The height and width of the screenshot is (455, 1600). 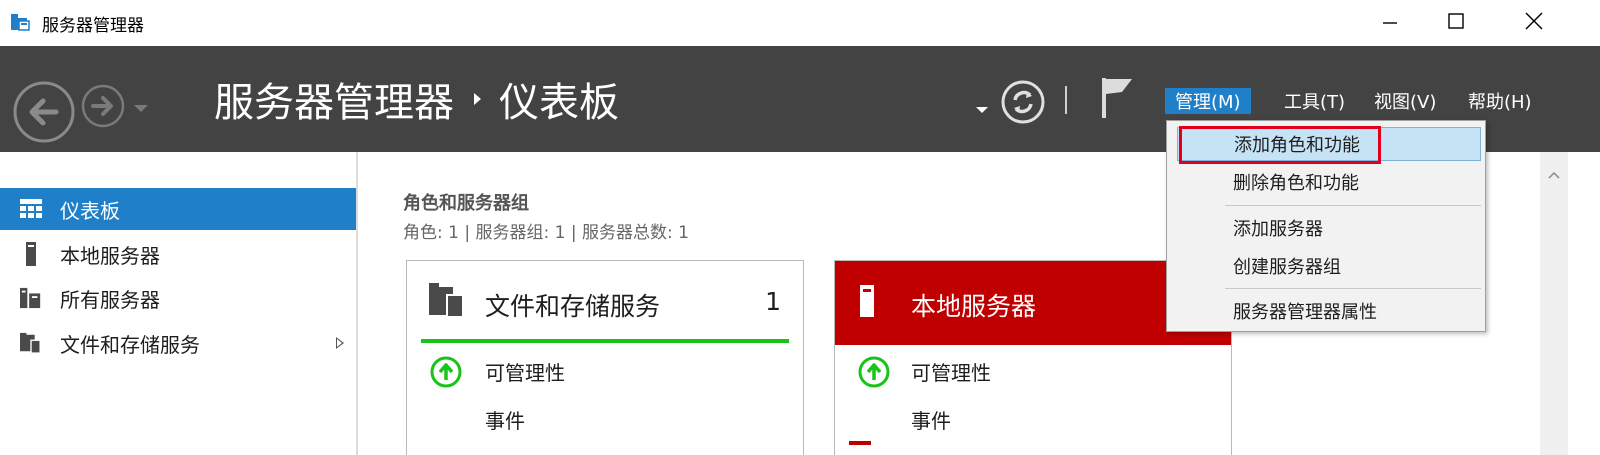 What do you see at coordinates (1554, 303) in the screenshot?
I see `vertical-scrollbar` at bounding box center [1554, 303].